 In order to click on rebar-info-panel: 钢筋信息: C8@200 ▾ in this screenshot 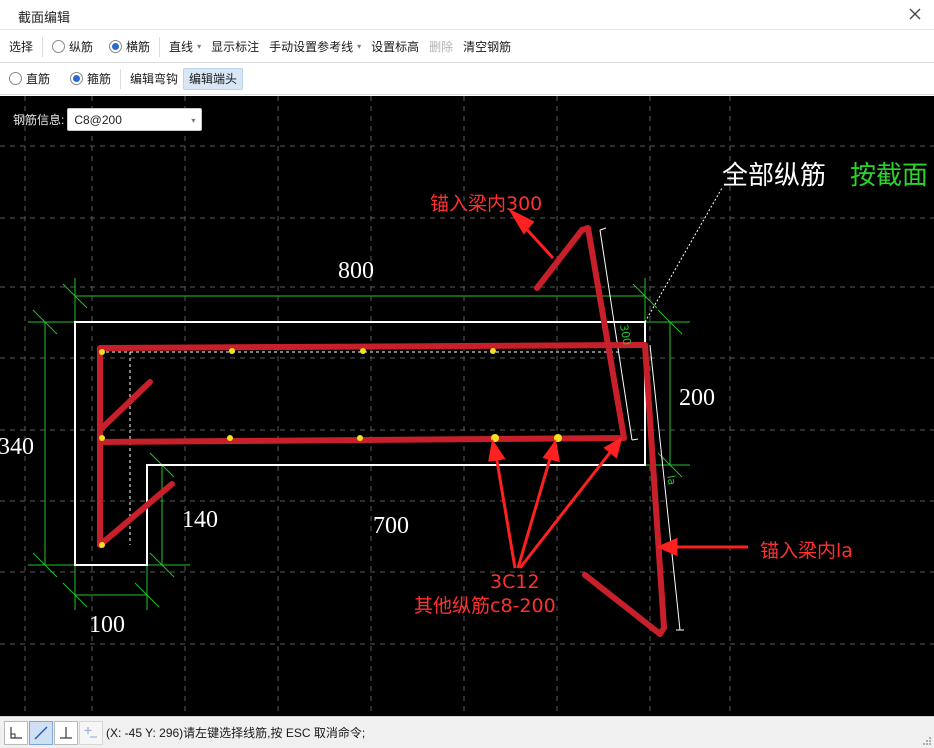, I will do `click(108, 119)`.